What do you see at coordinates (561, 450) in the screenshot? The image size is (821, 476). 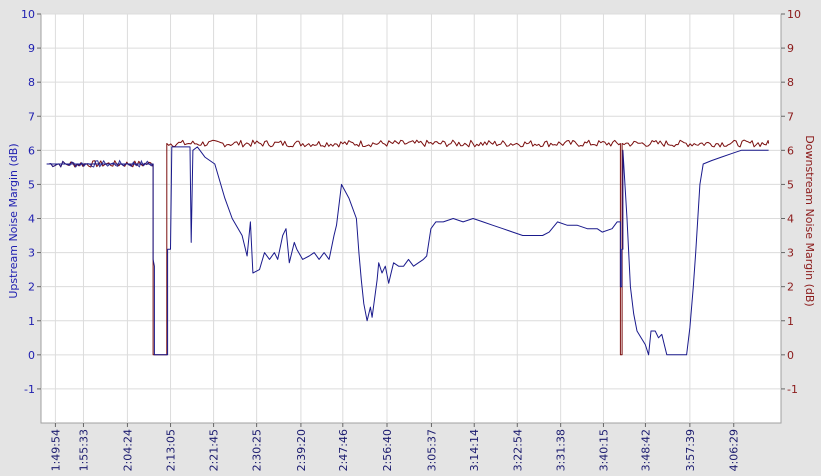 I see `x-tick-label: 13:31:38` at bounding box center [561, 450].